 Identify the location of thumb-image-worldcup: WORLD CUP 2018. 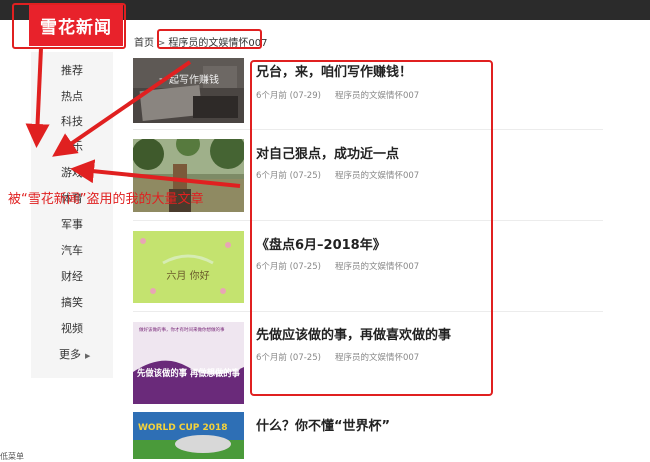
(188, 435).